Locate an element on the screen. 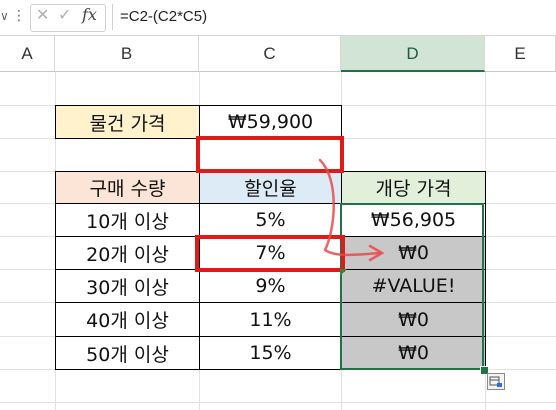 This screenshot has width=556, height=410. price-label-cell: 물건 가격 is located at coordinates (127, 122).